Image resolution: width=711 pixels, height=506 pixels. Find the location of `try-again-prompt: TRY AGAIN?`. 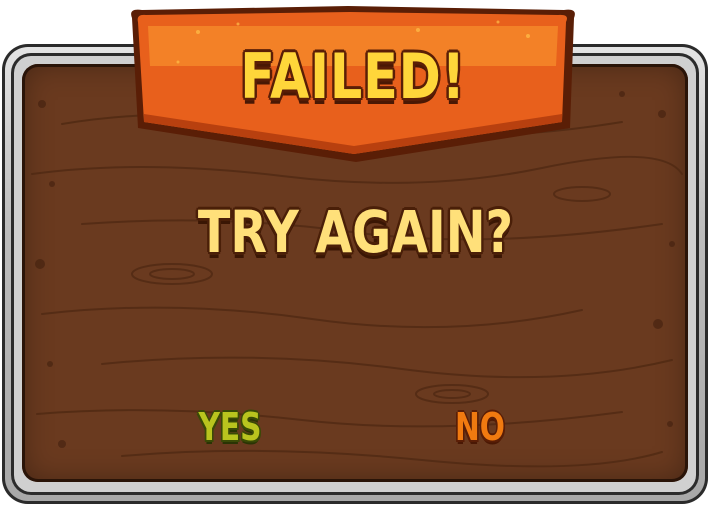

try-again-prompt: TRY AGAIN? is located at coordinates (355, 232).